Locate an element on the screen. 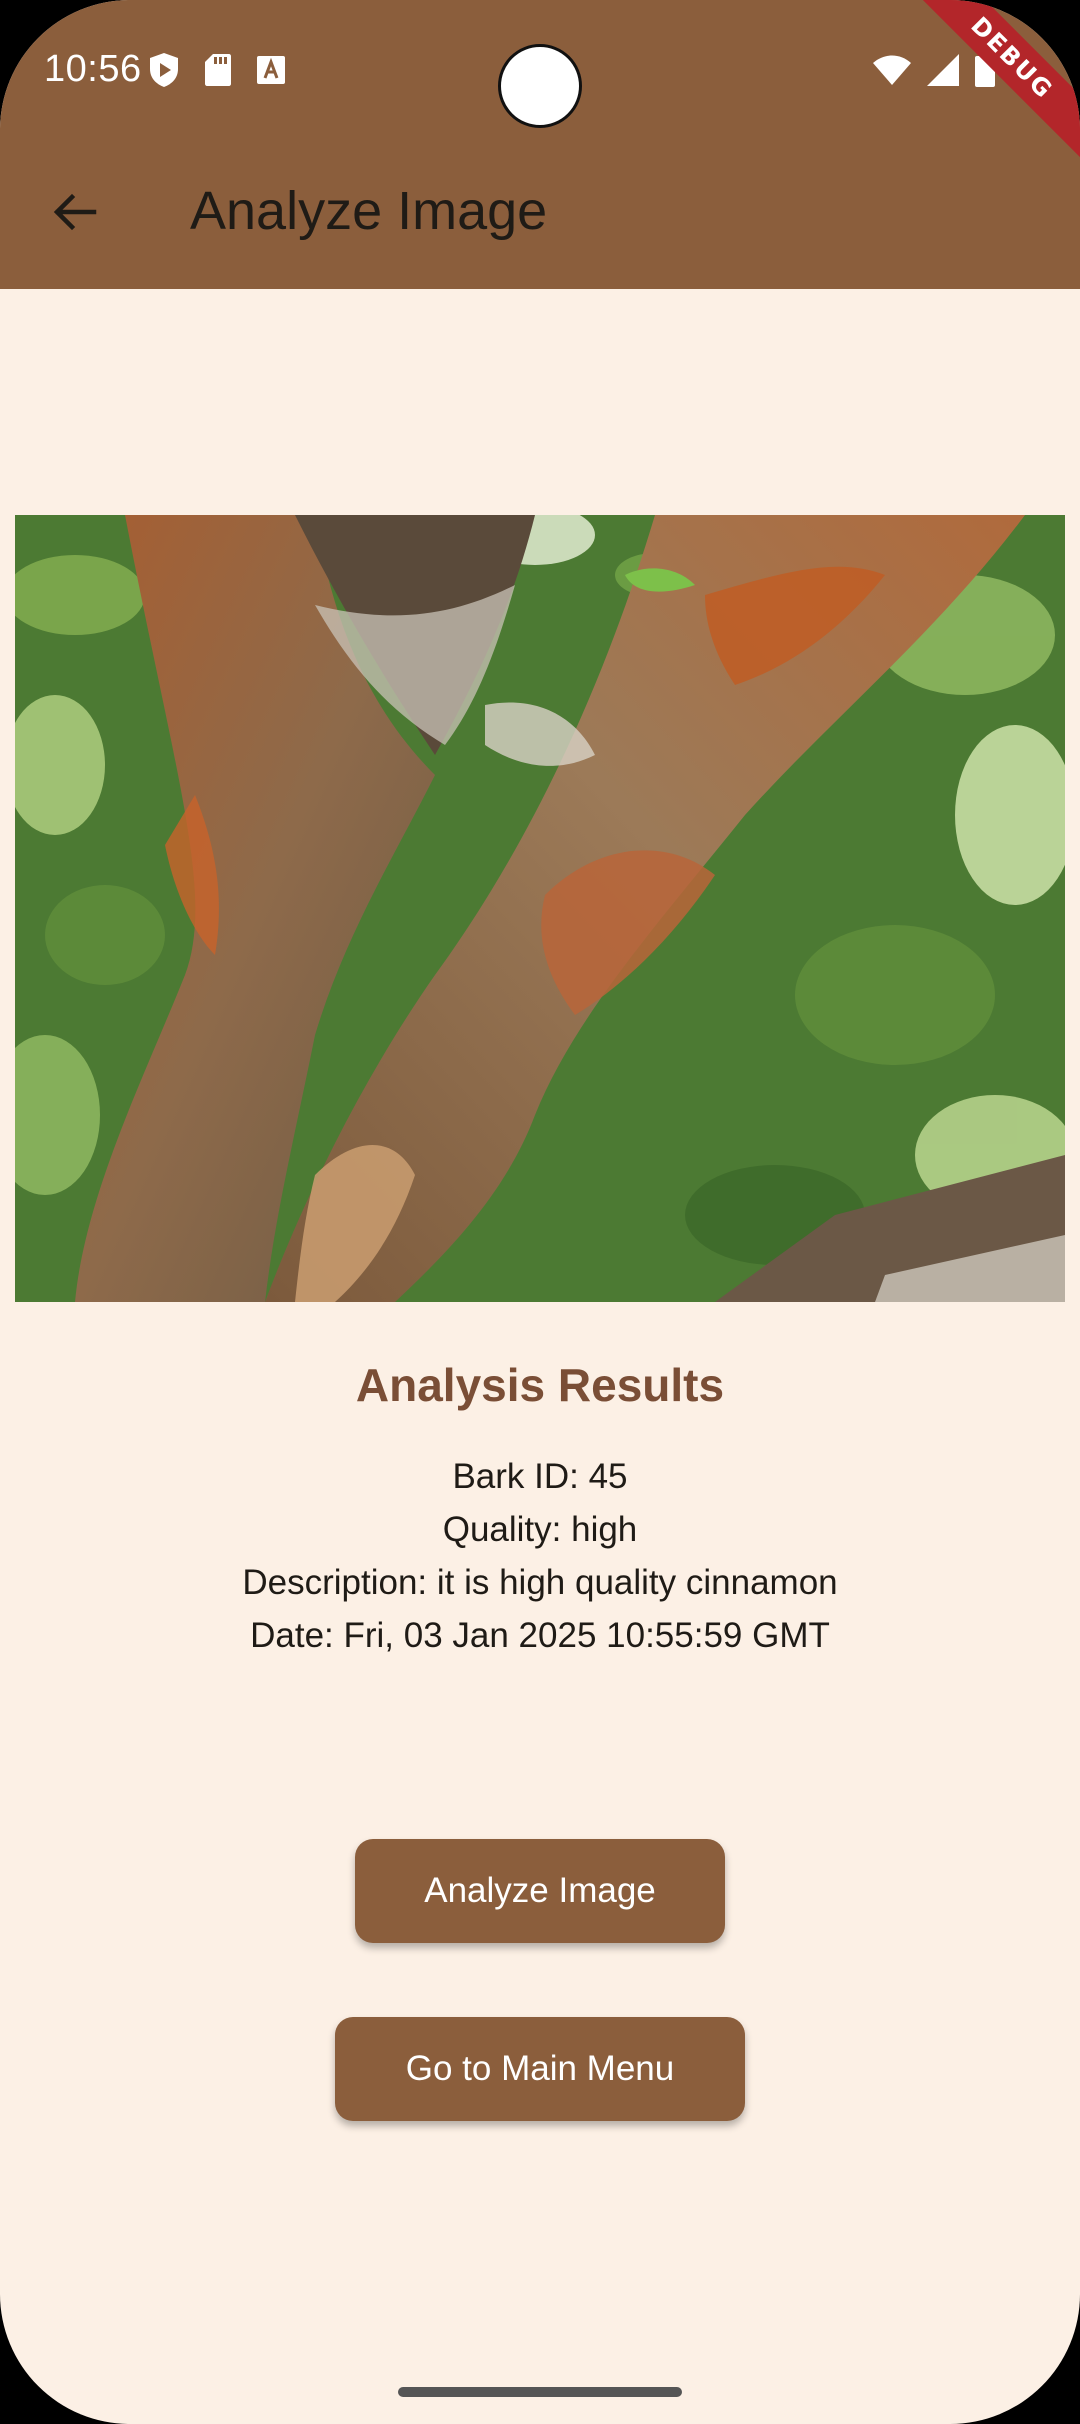 This screenshot has width=1080, height=2424. quality-text: Quality: high is located at coordinates (540, 1529).